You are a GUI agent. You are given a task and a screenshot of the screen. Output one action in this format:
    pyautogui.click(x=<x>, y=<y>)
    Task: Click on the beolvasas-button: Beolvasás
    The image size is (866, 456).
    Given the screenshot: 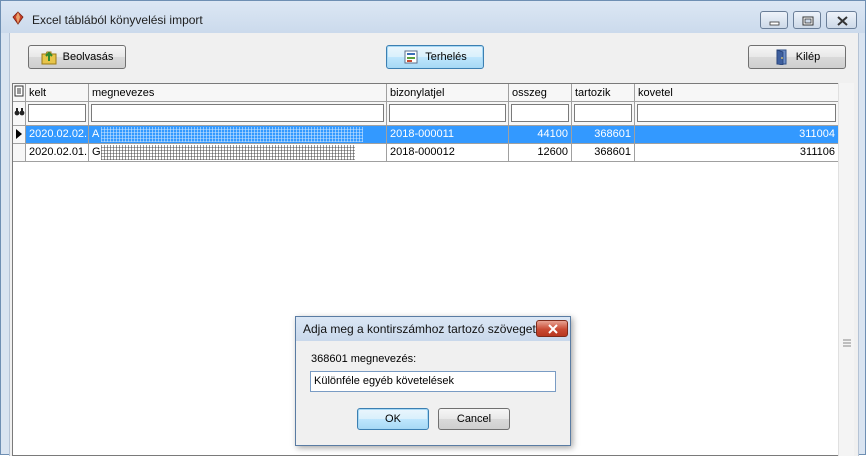 What is the action you would take?
    pyautogui.click(x=77, y=57)
    